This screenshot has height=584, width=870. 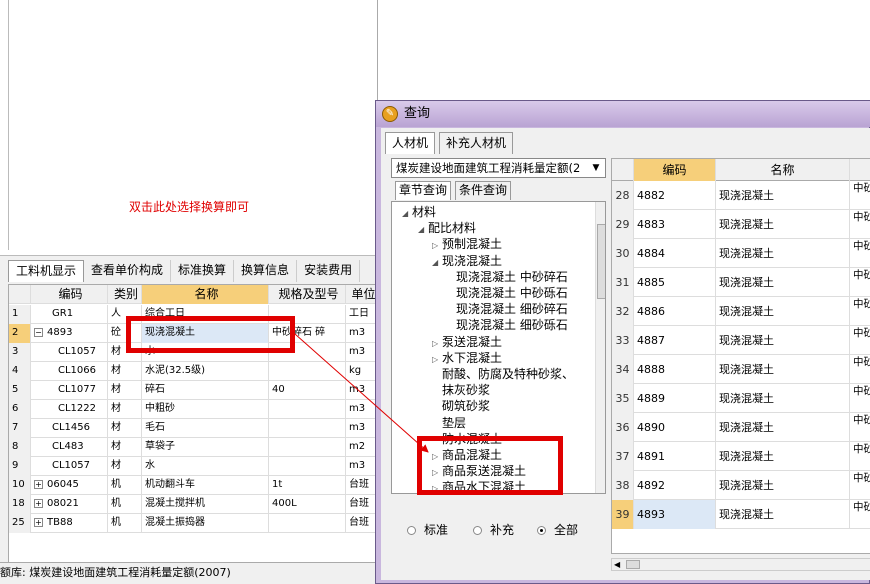 I want to click on result-cell-code: 4887, so click(x=675, y=340).